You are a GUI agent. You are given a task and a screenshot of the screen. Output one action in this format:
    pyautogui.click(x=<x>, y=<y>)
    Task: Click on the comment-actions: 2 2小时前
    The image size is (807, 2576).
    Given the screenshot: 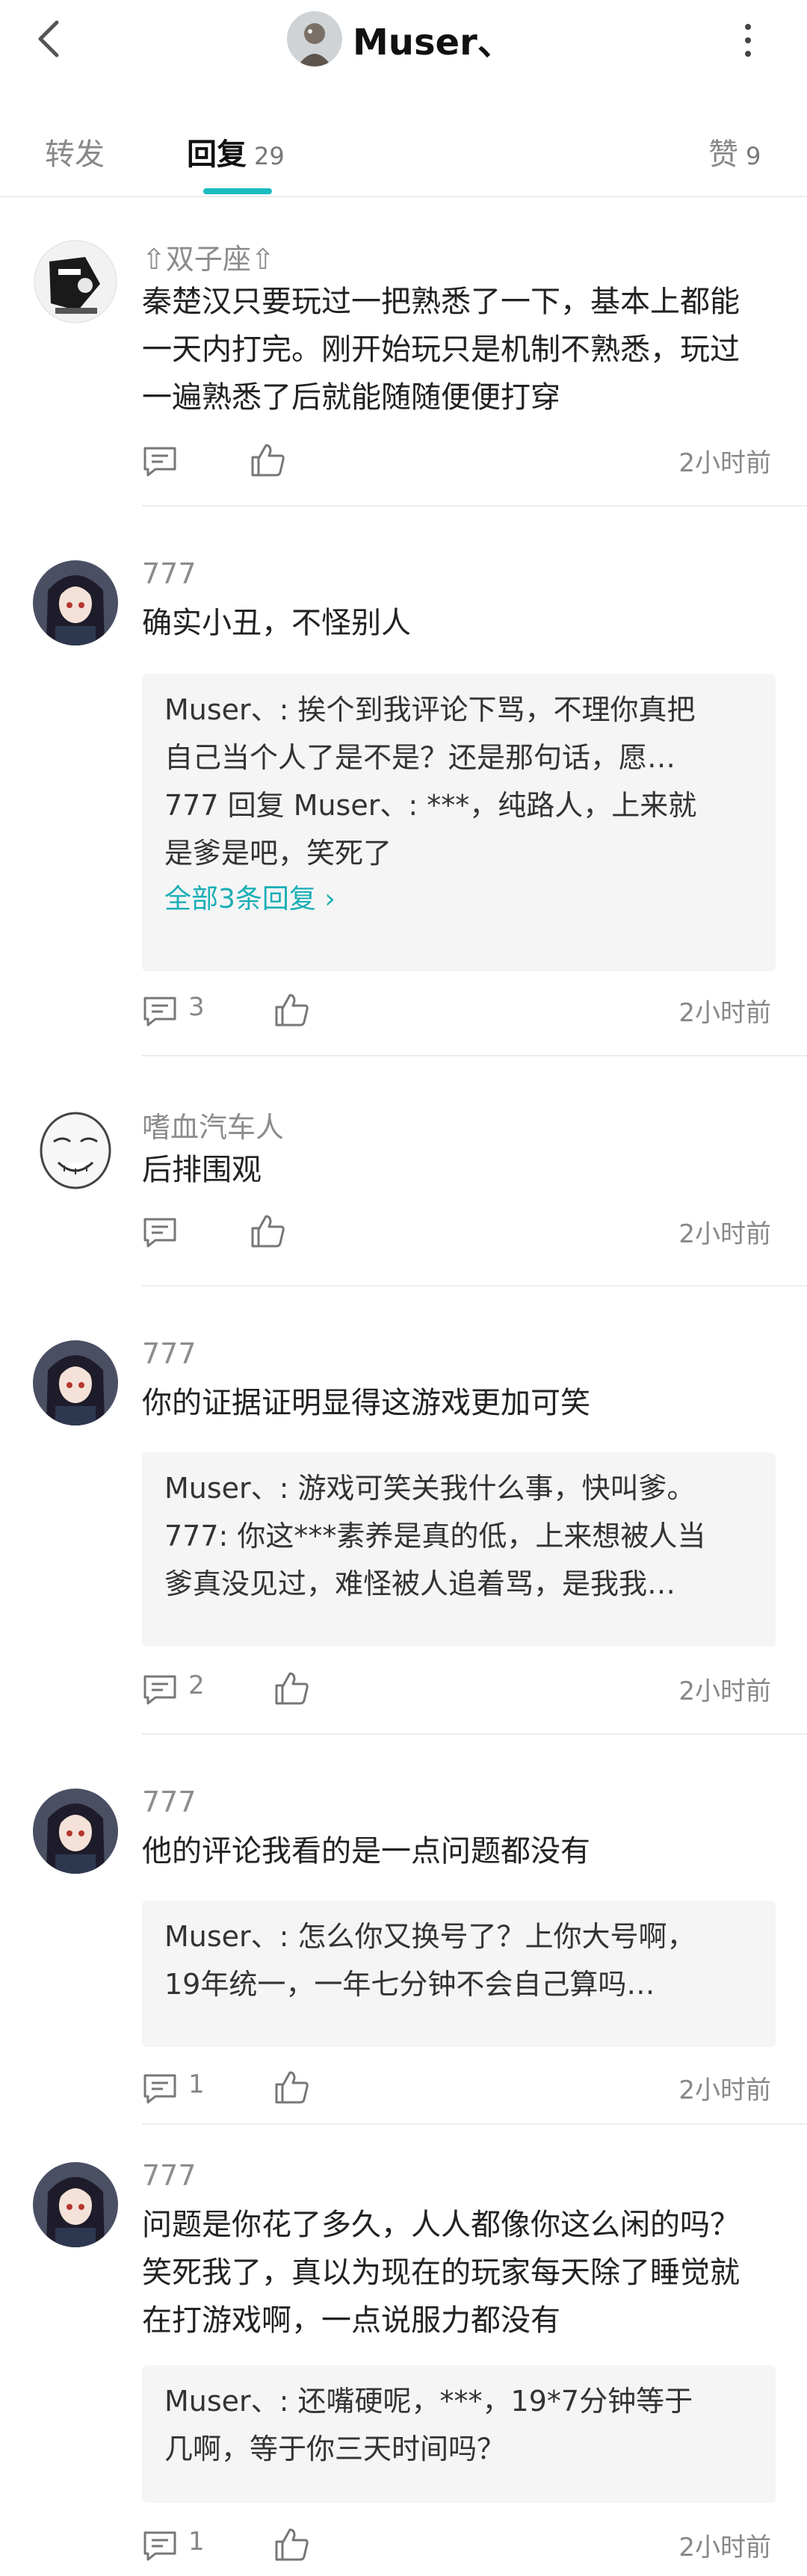 What is the action you would take?
    pyautogui.click(x=460, y=1690)
    